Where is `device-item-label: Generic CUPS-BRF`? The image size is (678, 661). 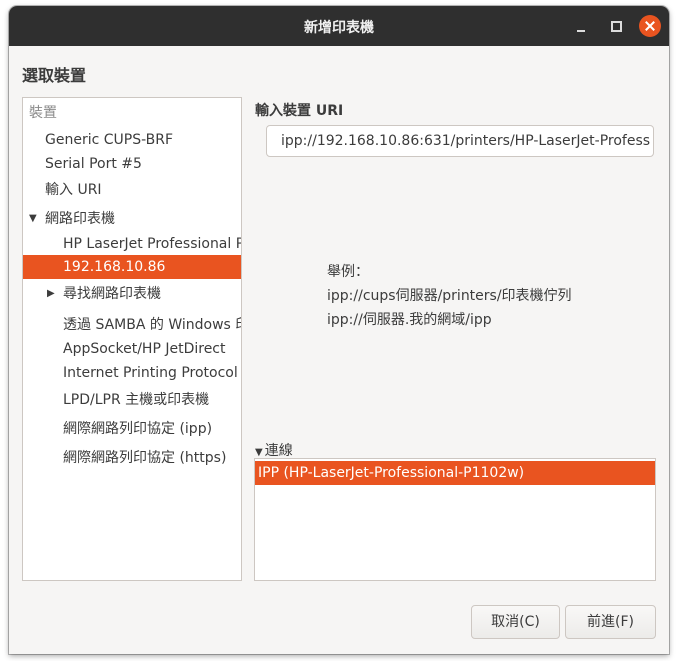 device-item-label: Generic CUPS-BRF is located at coordinates (109, 140).